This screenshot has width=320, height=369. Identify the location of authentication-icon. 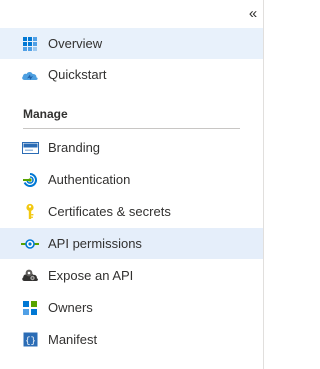
(30, 180).